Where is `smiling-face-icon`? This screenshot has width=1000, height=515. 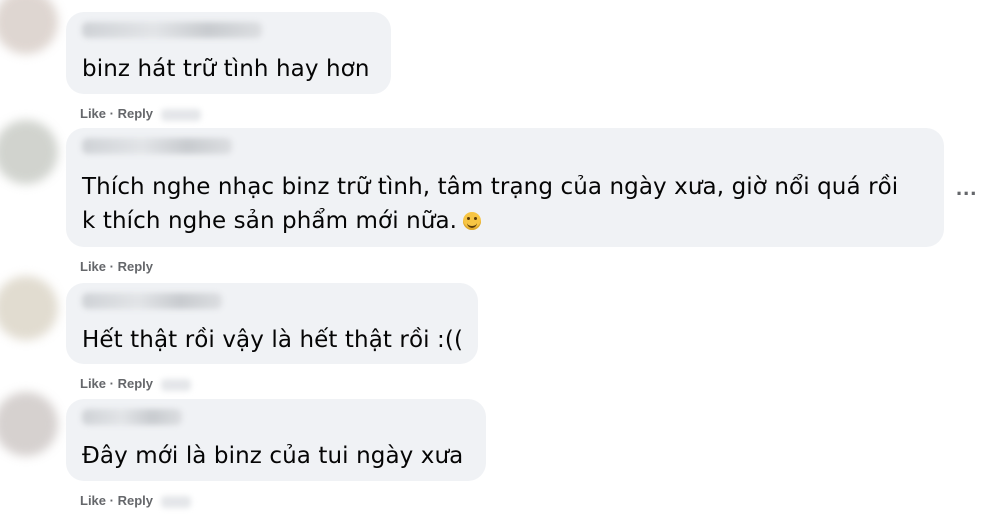 smiling-face-icon is located at coordinates (472, 221).